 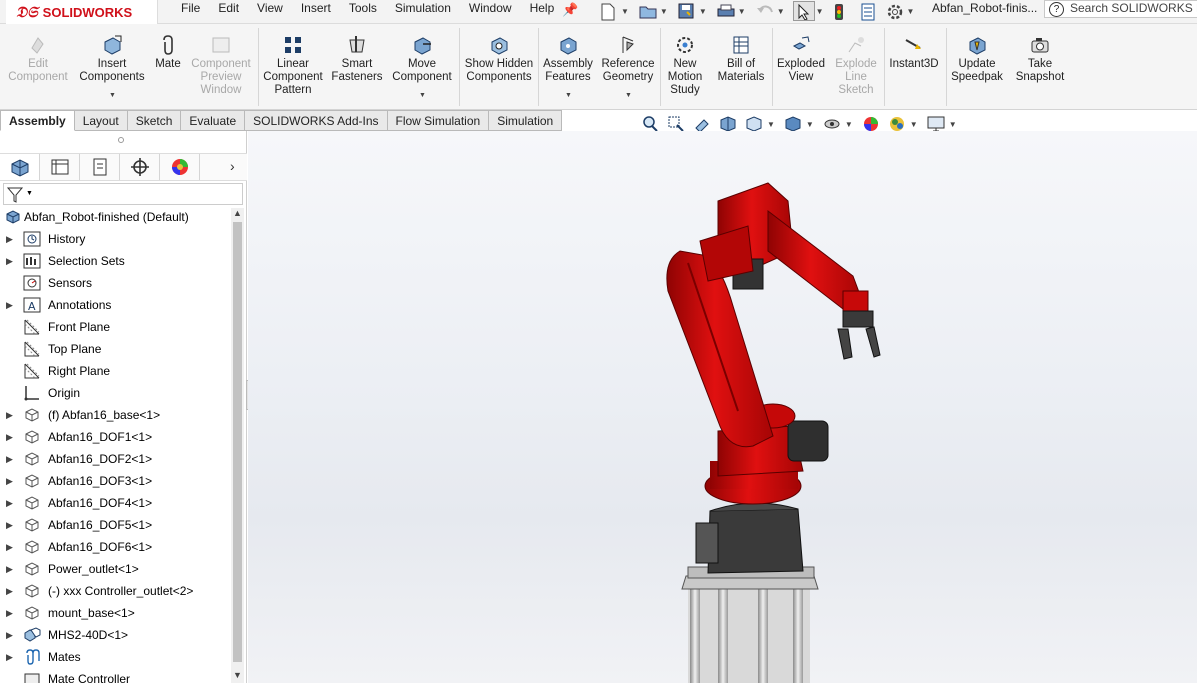 I want to click on options-gear-icon, so click(x=895, y=11).